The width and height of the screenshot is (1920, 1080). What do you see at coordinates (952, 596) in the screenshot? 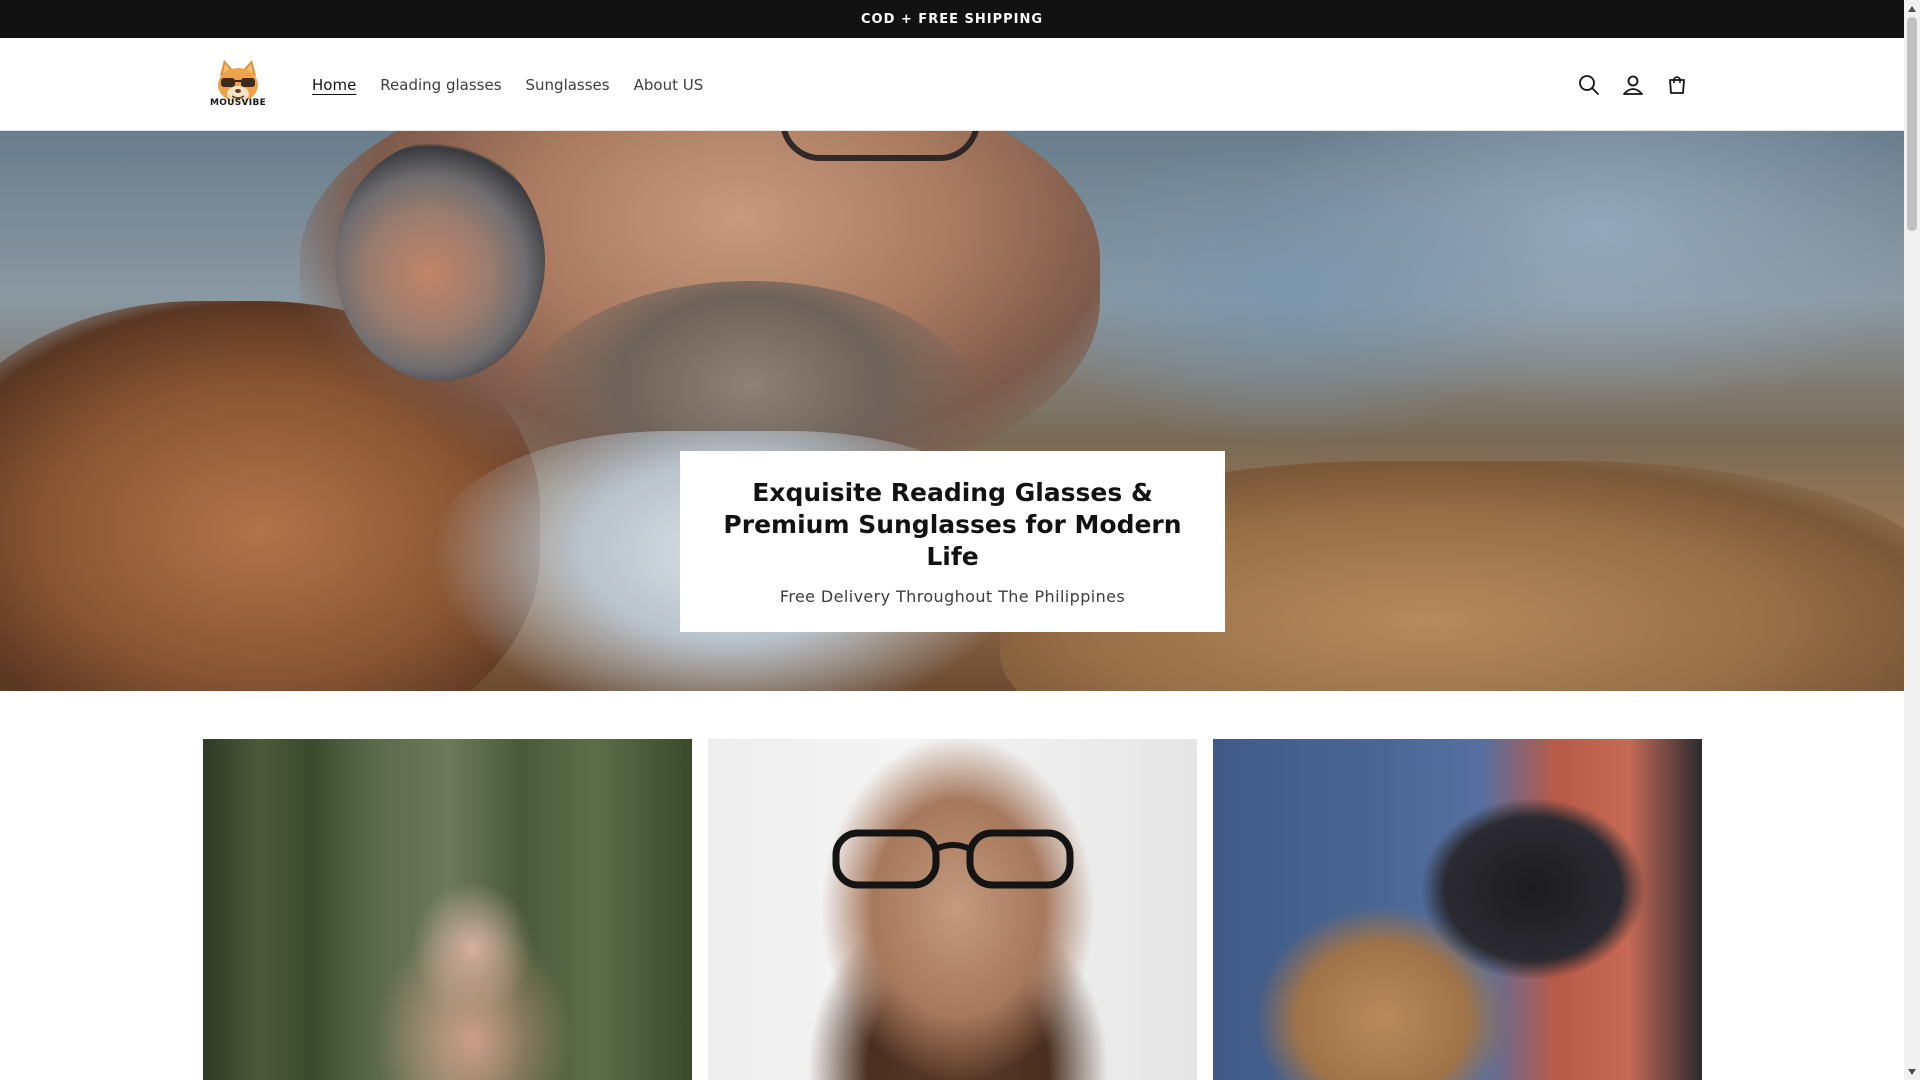
I see `hero-subtitle: Free Delivery Throughout The Philippines` at bounding box center [952, 596].